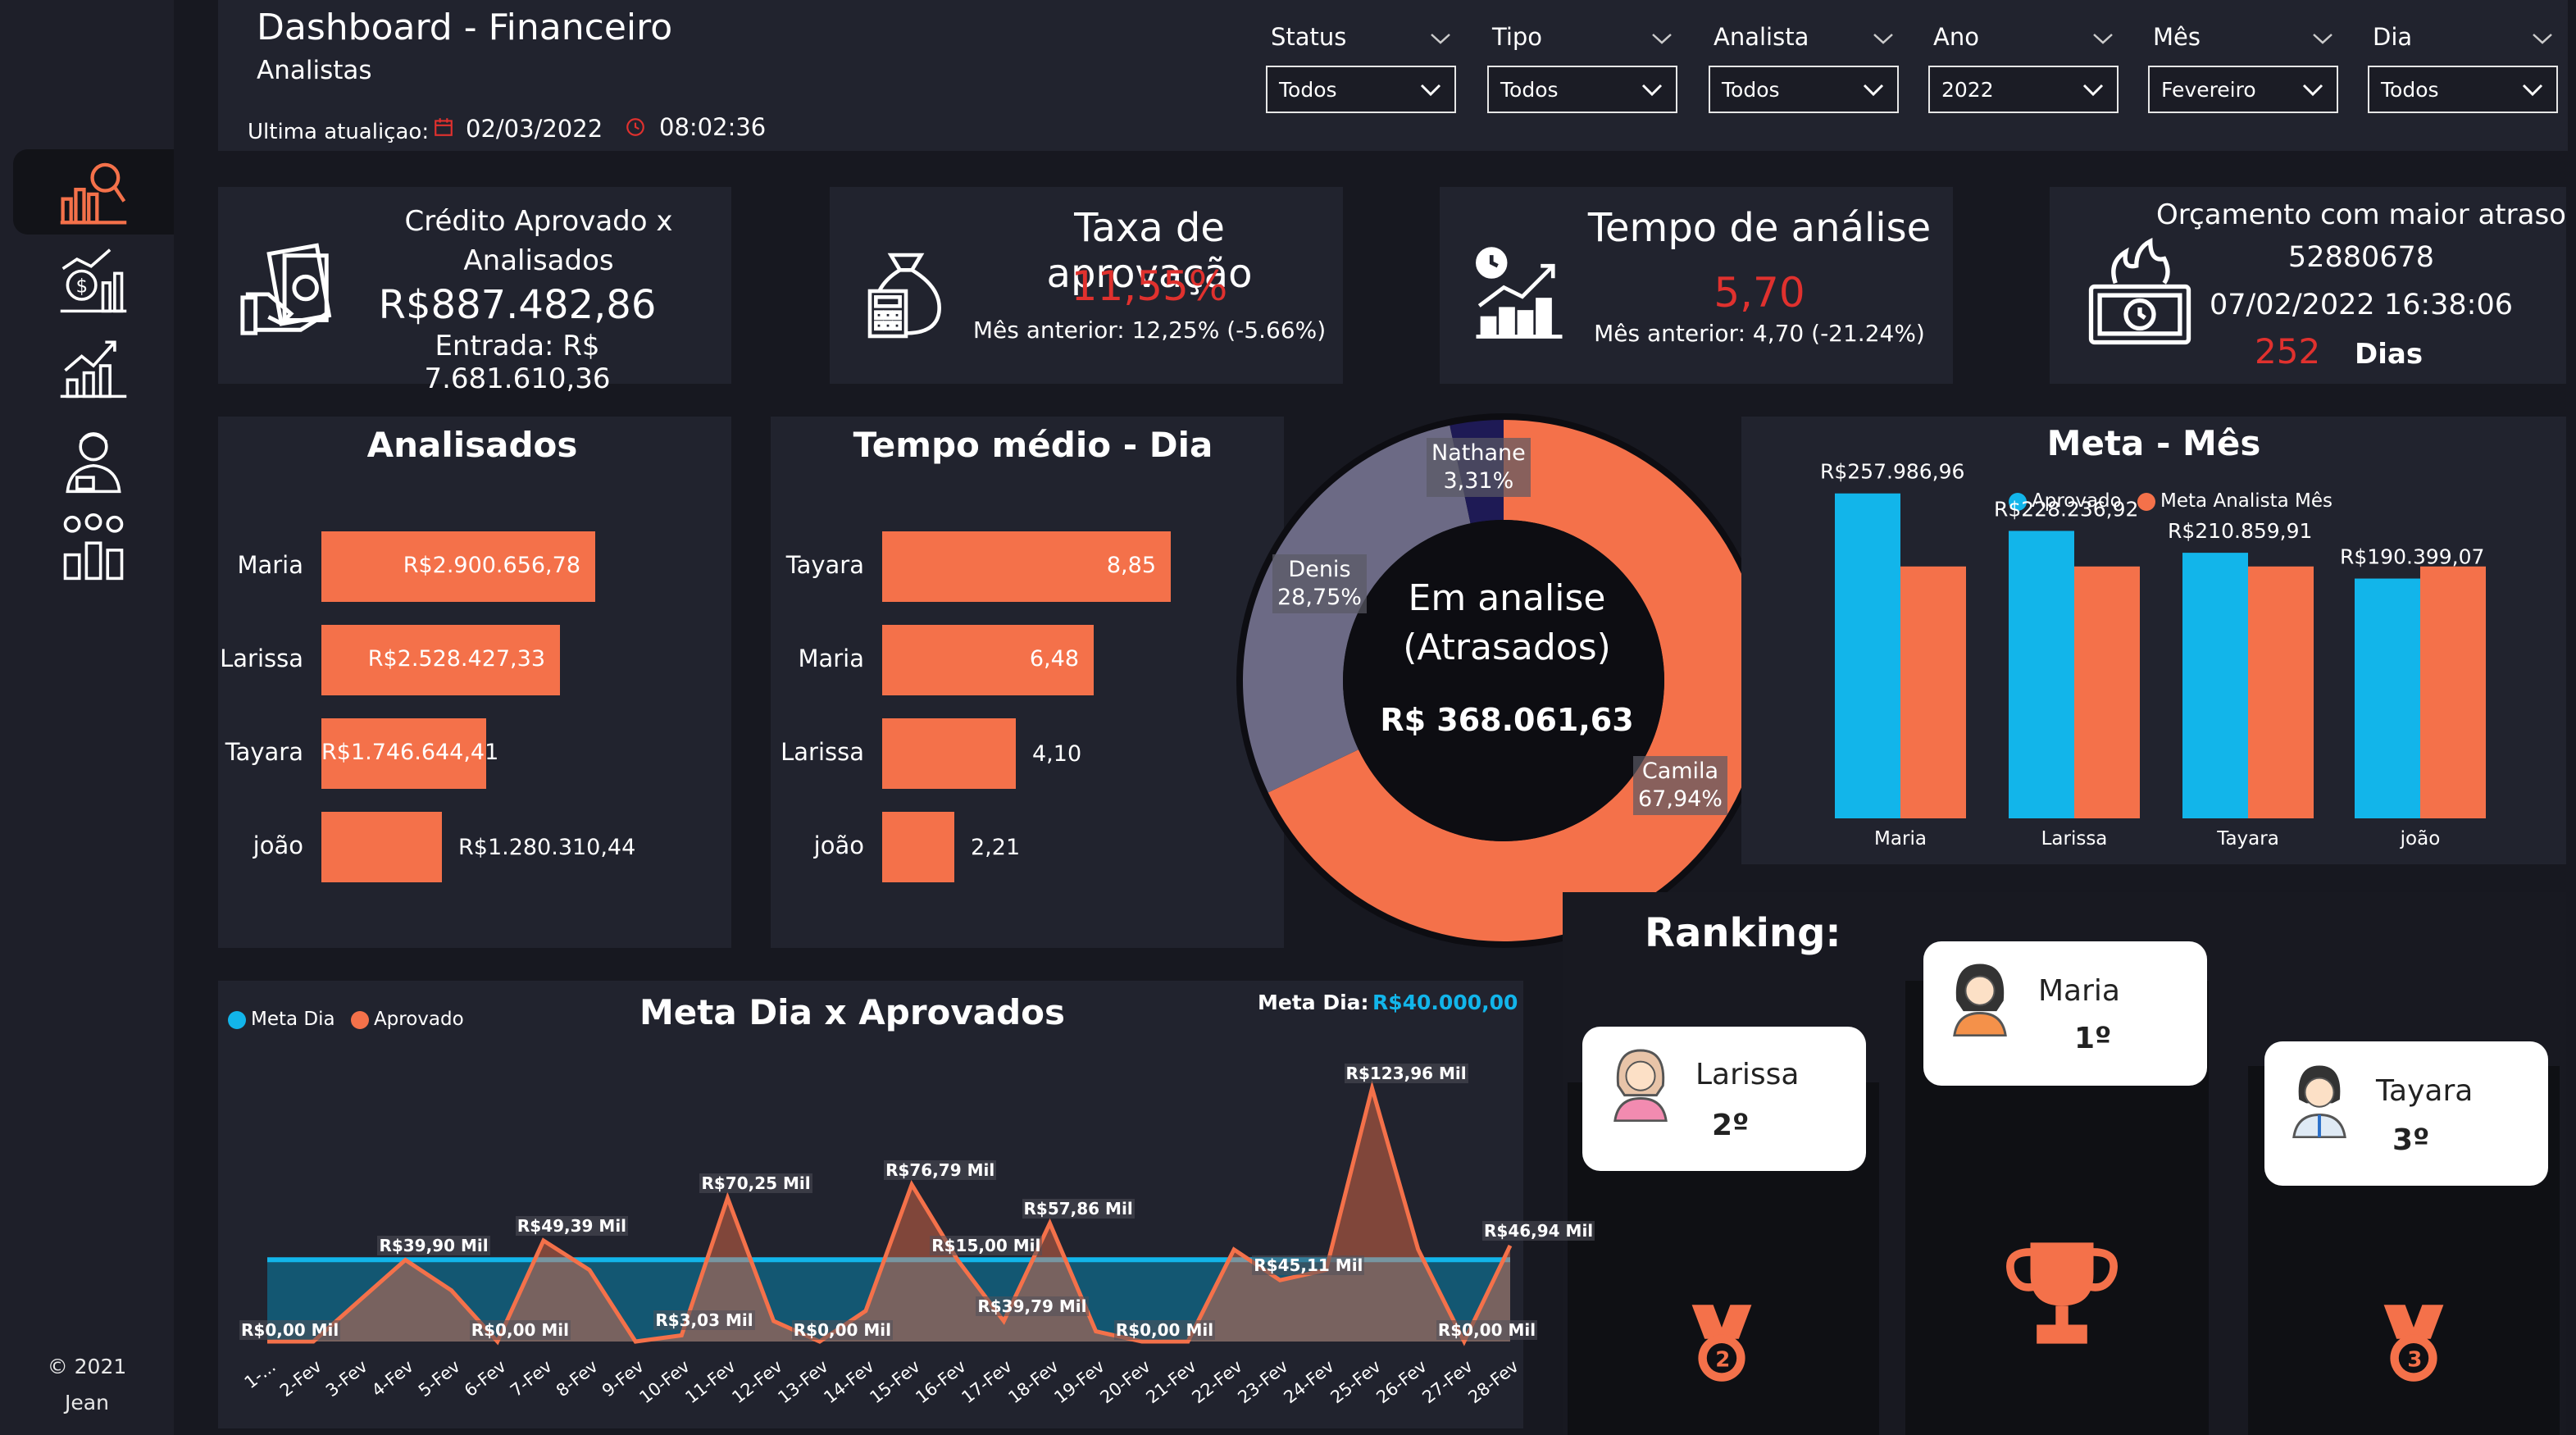 Image resolution: width=2576 pixels, height=1435 pixels. What do you see at coordinates (904, 296) in the screenshot?
I see `money-bag-calculator-icon` at bounding box center [904, 296].